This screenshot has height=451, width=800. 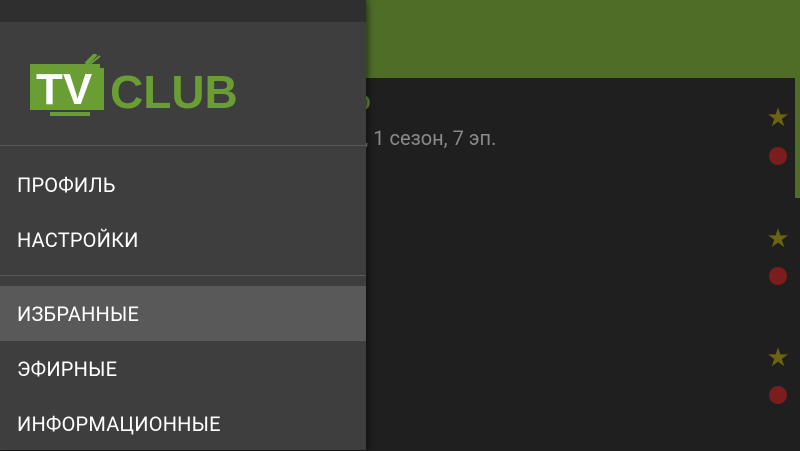 I want to click on menu-item-news: ИНФОРМАЦИОННЫЕ, so click(x=183, y=423).